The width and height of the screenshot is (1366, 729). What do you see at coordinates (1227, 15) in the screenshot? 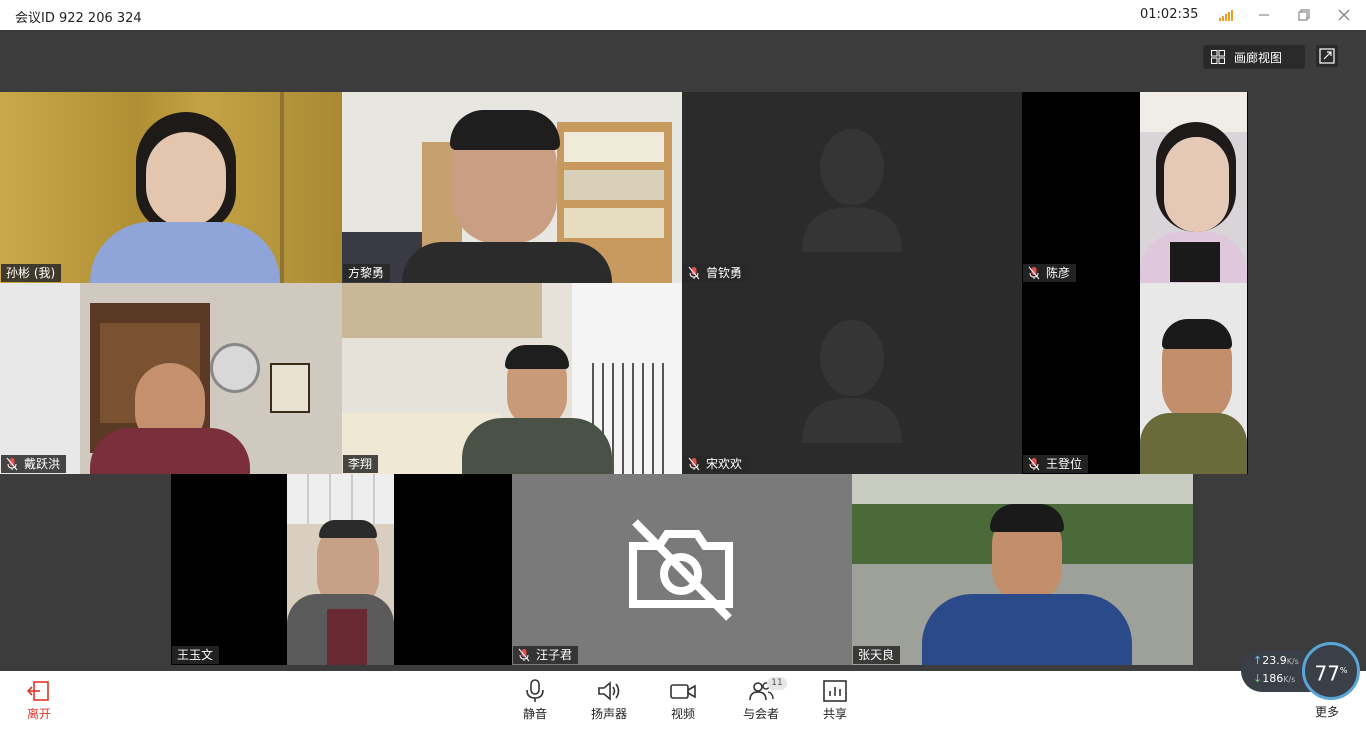
I see `signal-strength-icon` at bounding box center [1227, 15].